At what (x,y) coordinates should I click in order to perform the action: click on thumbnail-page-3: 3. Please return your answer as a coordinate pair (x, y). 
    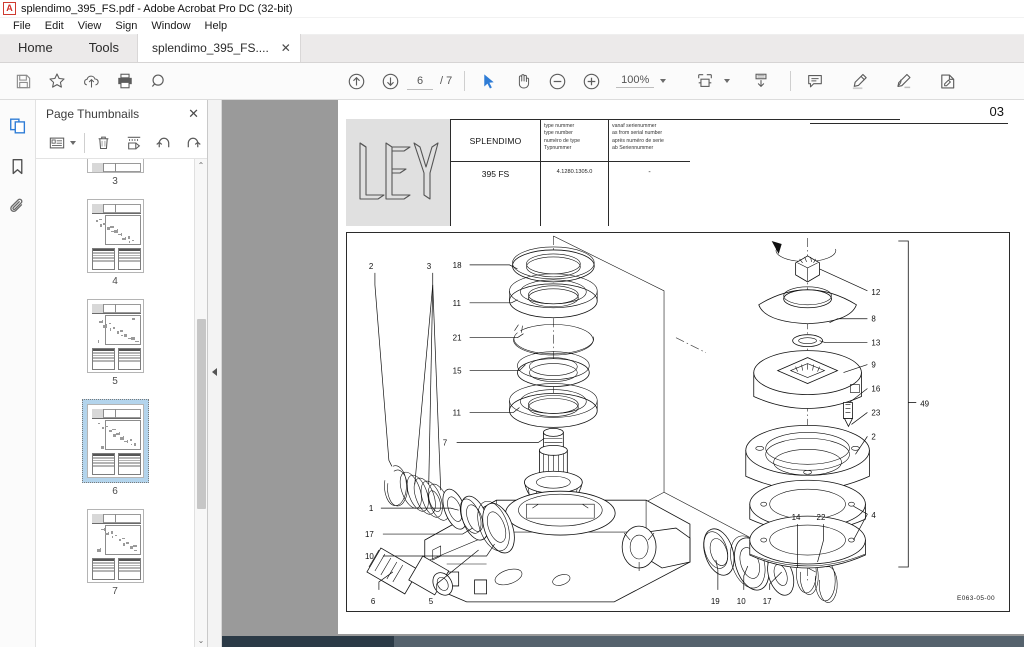
    Looking at the image, I should click on (115, 173).